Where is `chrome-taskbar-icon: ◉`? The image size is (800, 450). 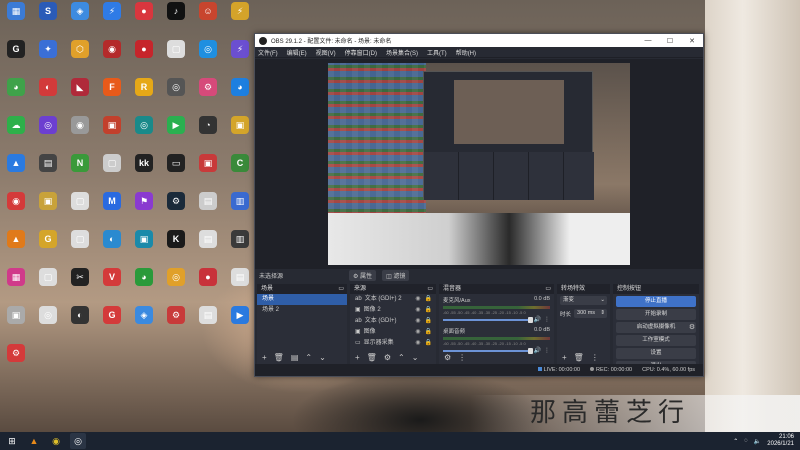 chrome-taskbar-icon: ◉ is located at coordinates (56, 441).